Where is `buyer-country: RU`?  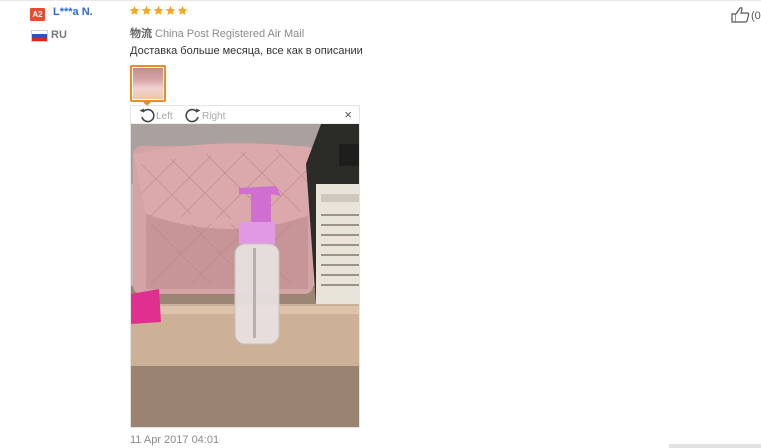
buyer-country: RU is located at coordinates (59, 35).